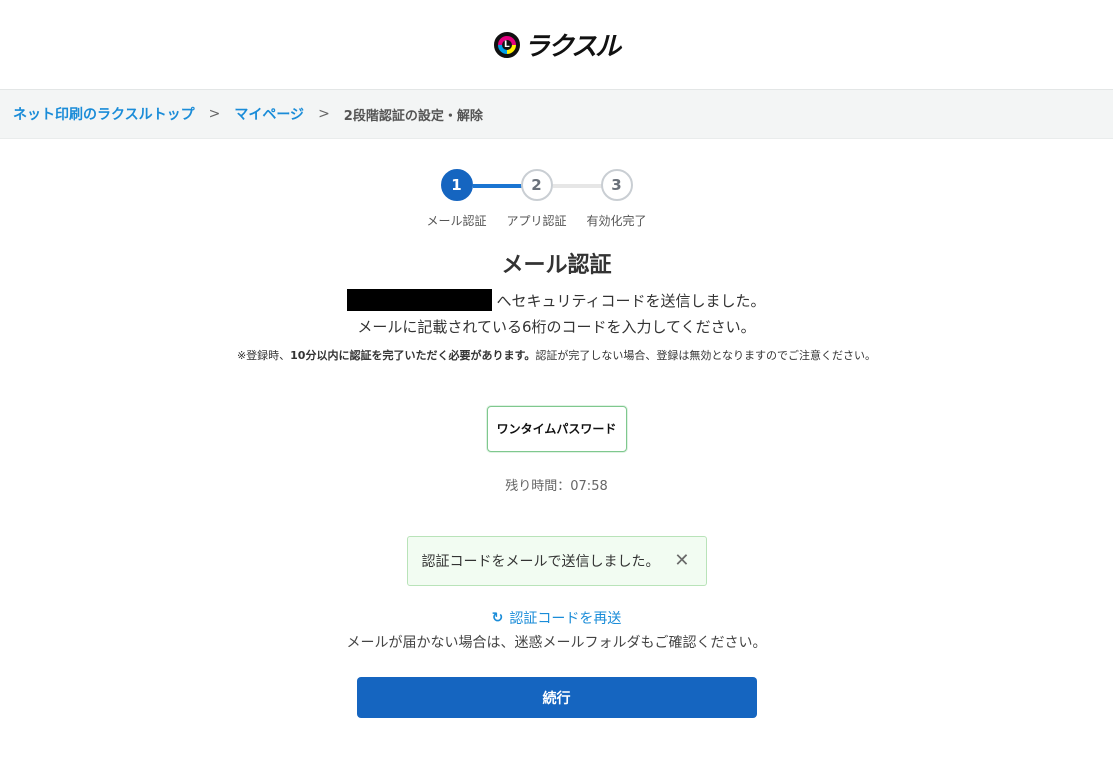 Image resolution: width=1113 pixels, height=767 pixels. Describe the element at coordinates (556, 114) in the screenshot. I see `breadcrumb: ネット印刷のラクスルトップ > マイページ > 2段階認証の設定・解除` at that location.